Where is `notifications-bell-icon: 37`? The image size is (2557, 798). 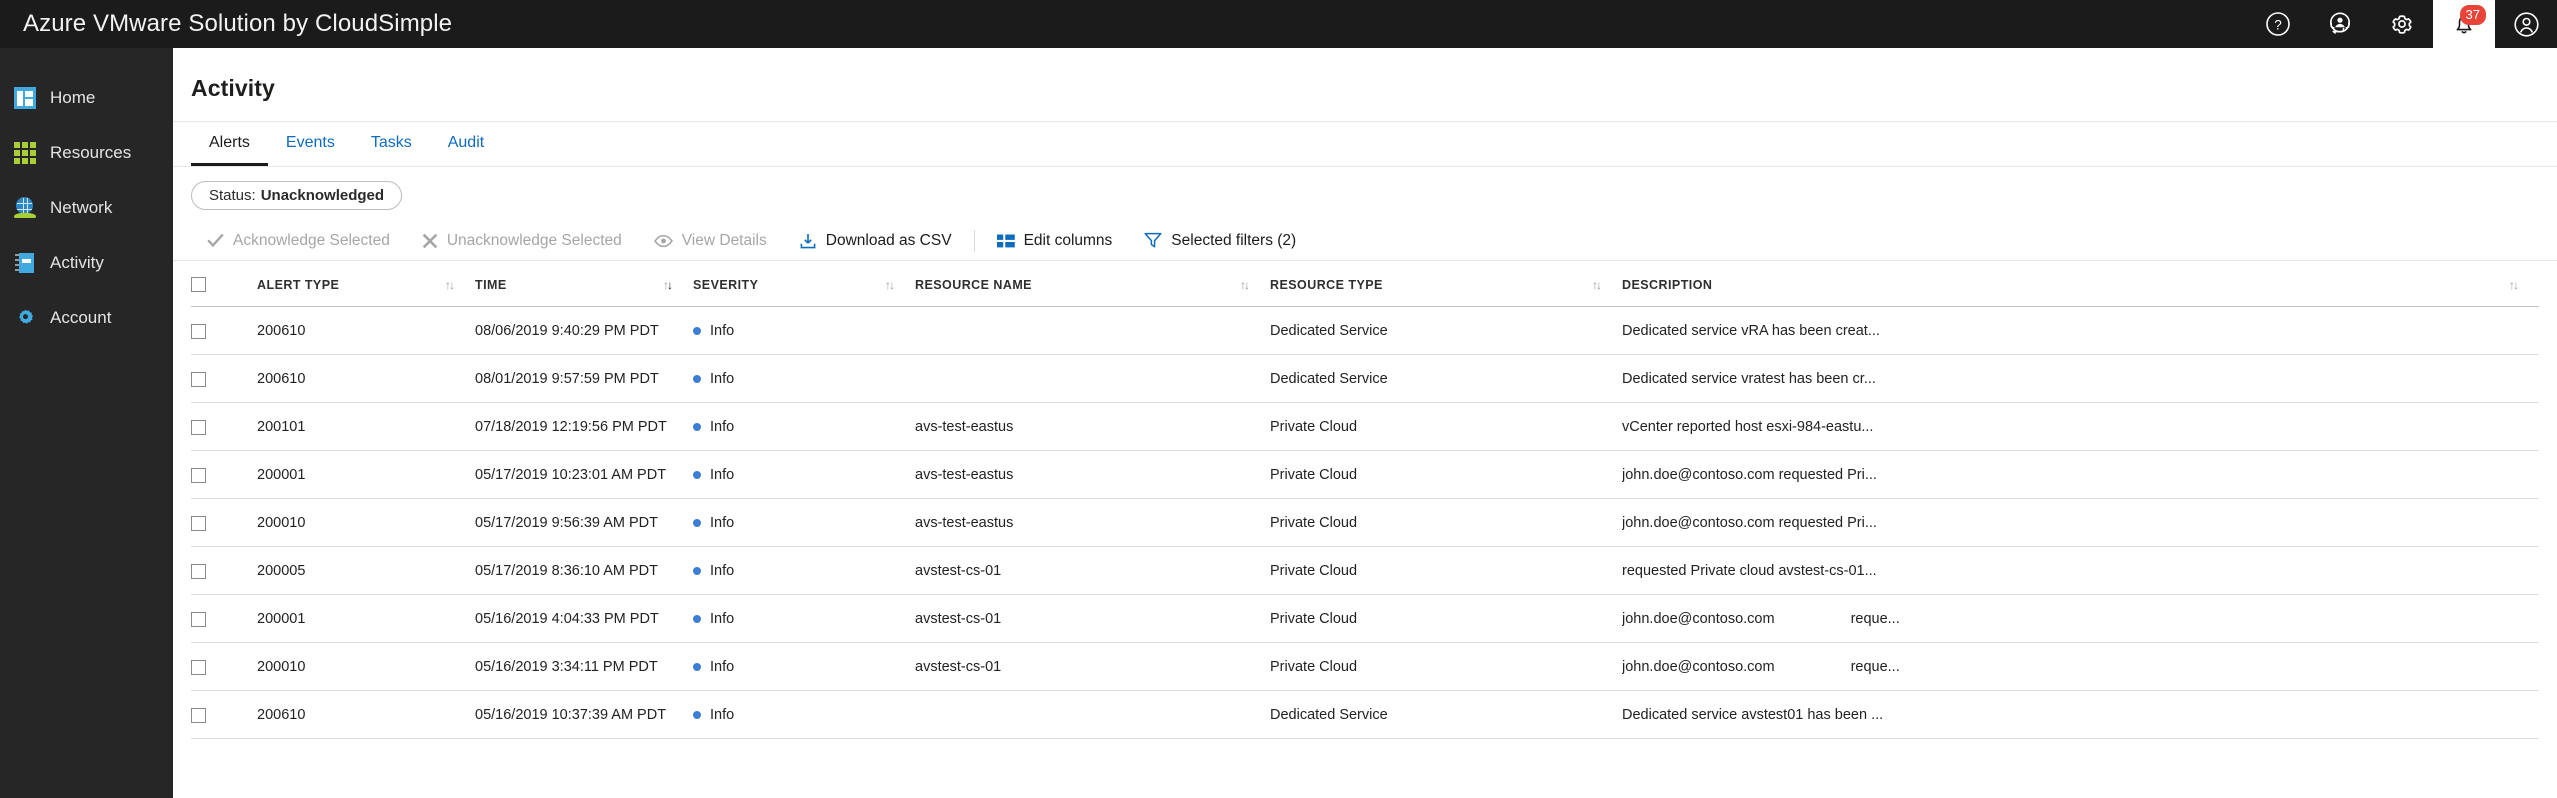
notifications-bell-icon: 37 is located at coordinates (2464, 24).